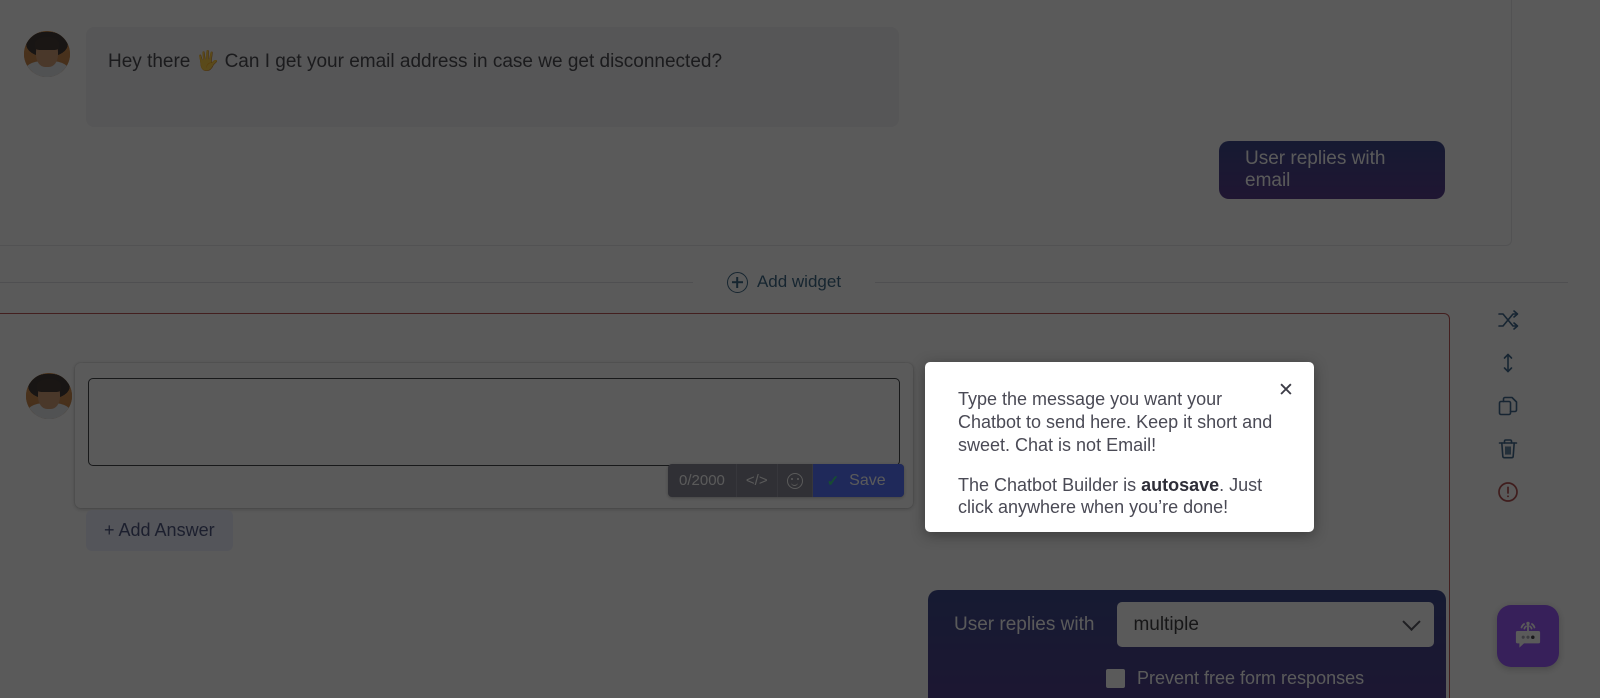  I want to click on avatar, so click(47, 54).